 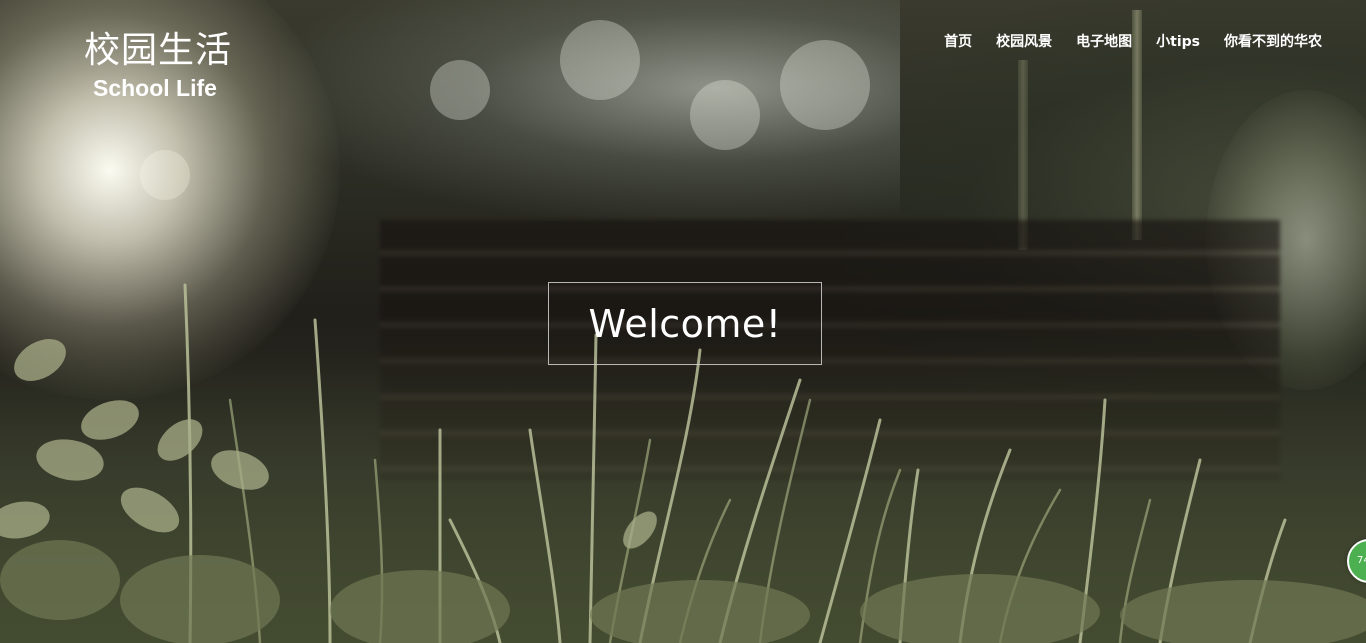 I want to click on main-nav: 首页 校园风景 电子地图 小tips 你看不到的华农, so click(x=1133, y=42).